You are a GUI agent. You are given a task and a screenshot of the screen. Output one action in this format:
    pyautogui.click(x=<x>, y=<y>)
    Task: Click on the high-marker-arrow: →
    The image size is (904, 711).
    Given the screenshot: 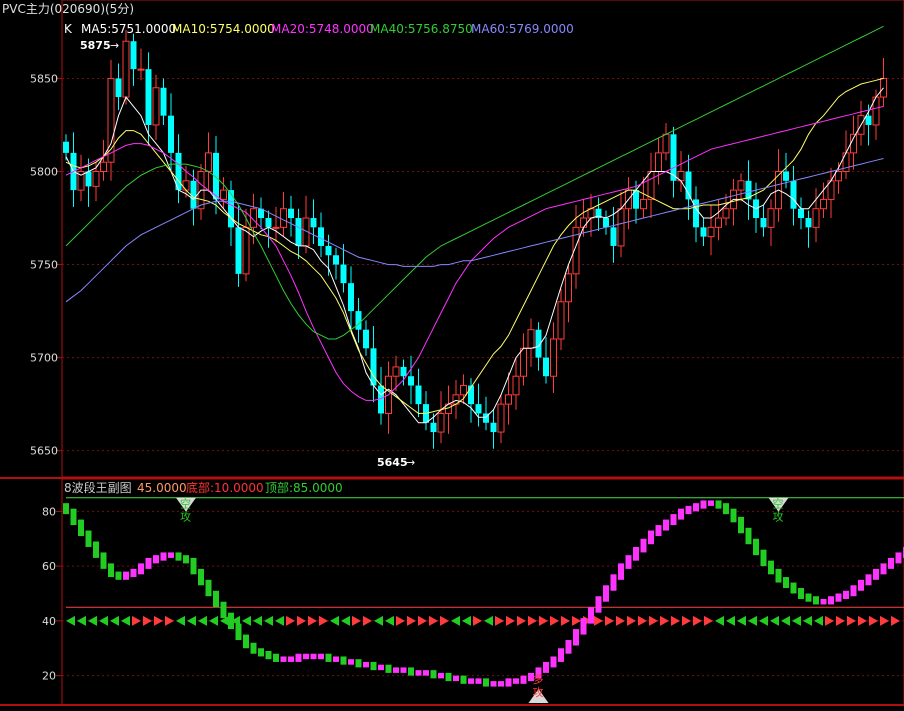 What is the action you would take?
    pyautogui.click(x=114, y=45)
    